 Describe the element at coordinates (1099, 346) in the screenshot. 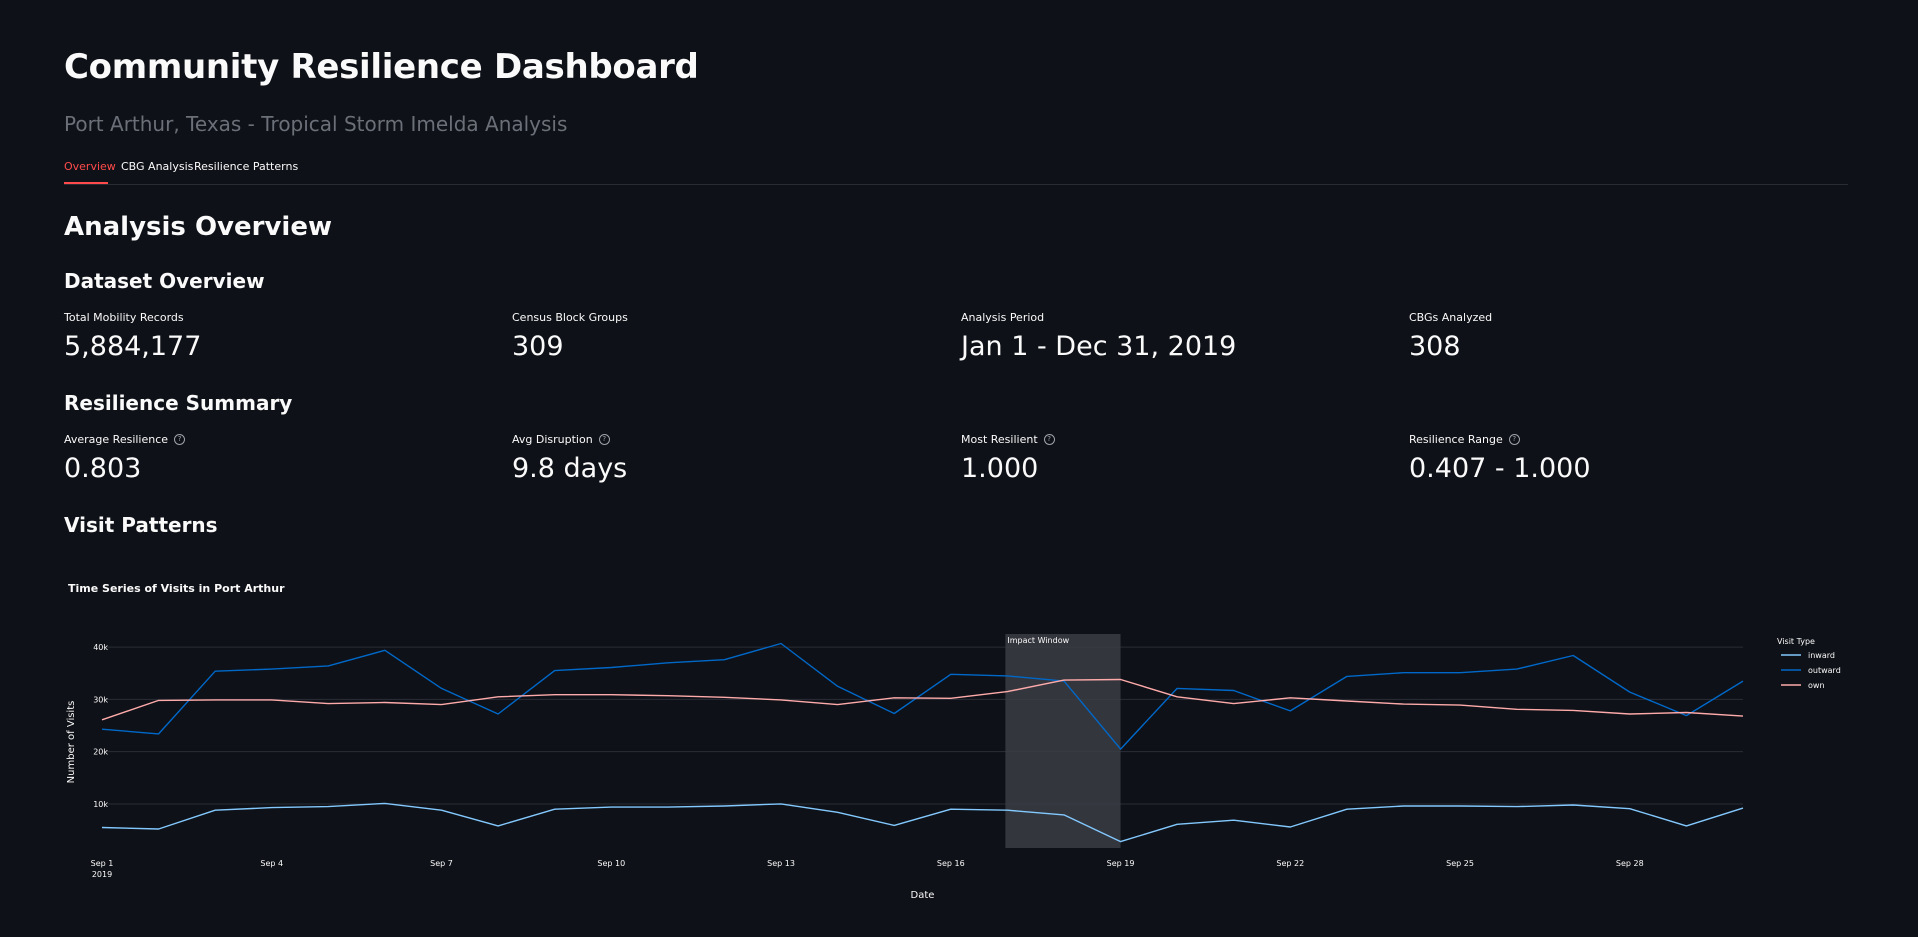

I see `metric-value: Jan 1 - Dec 31, 2019` at that location.